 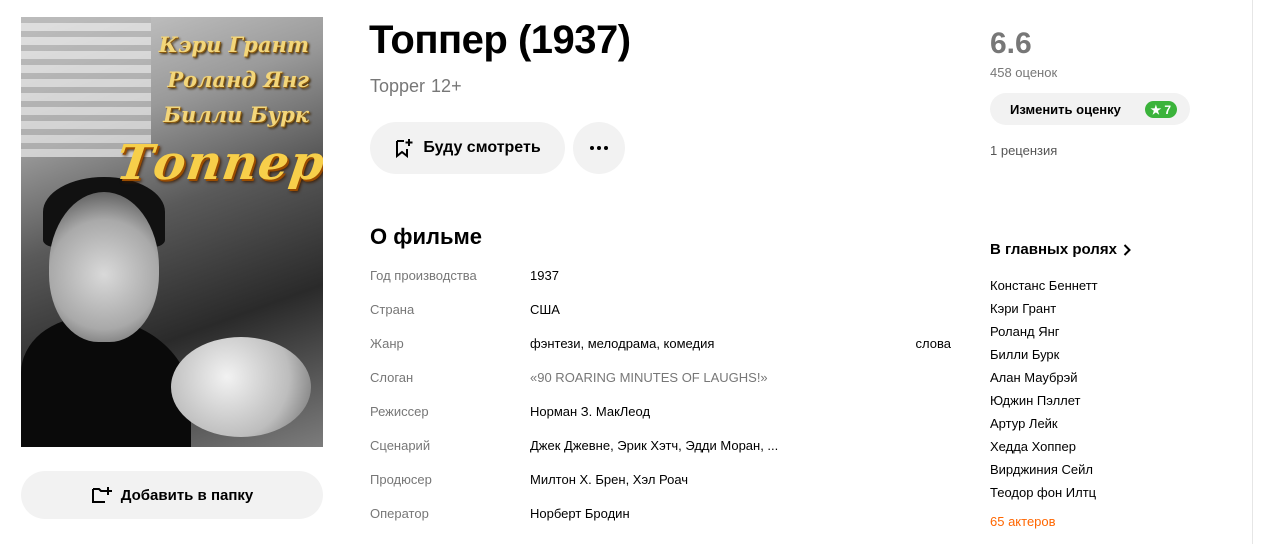 I want to click on info-row-country: Страна США, so click(x=665, y=309).